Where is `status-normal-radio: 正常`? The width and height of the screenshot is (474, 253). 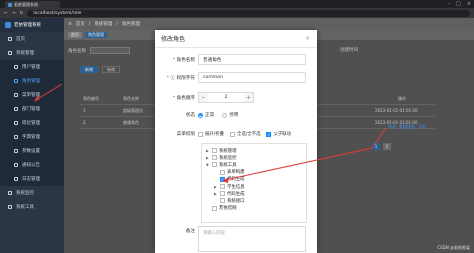
status-normal-radio: 正常 is located at coordinates (206, 115).